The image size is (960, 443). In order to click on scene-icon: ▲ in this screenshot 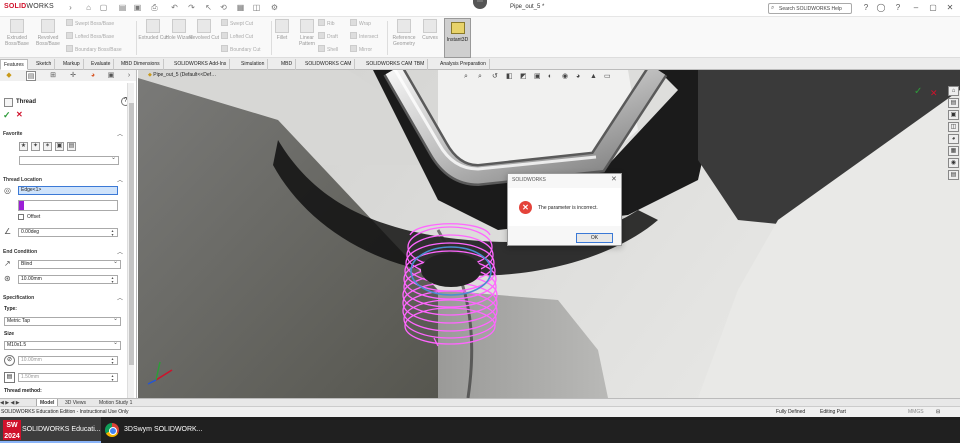, I will do `click(593, 76)`.